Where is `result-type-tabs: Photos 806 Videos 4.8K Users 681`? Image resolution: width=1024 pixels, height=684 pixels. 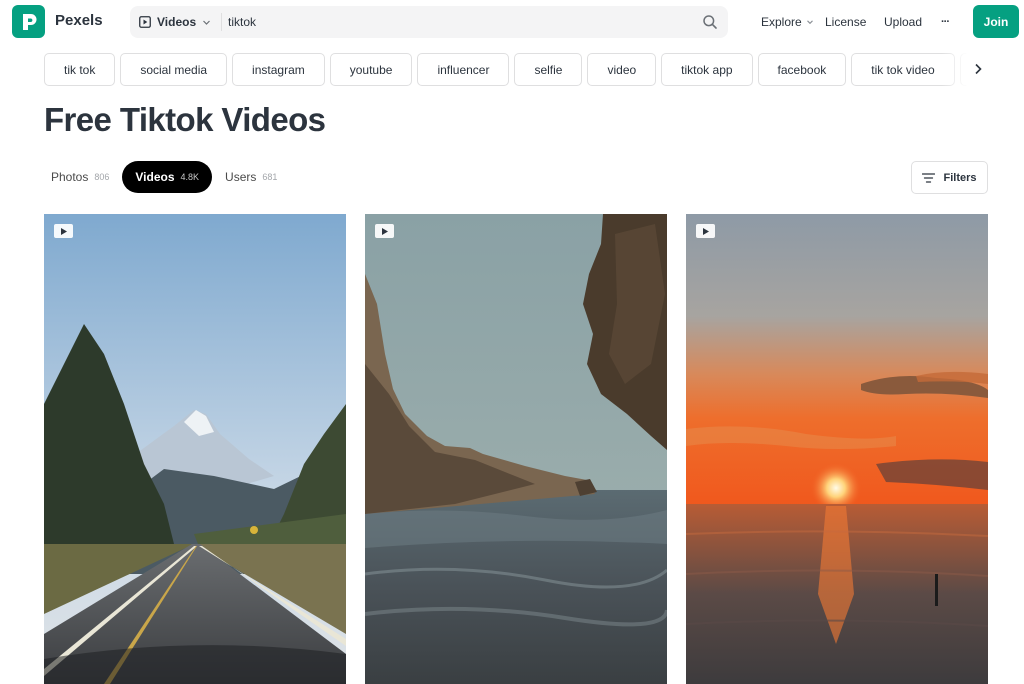 result-type-tabs: Photos 806 Videos 4.8K Users 681 is located at coordinates (164, 177).